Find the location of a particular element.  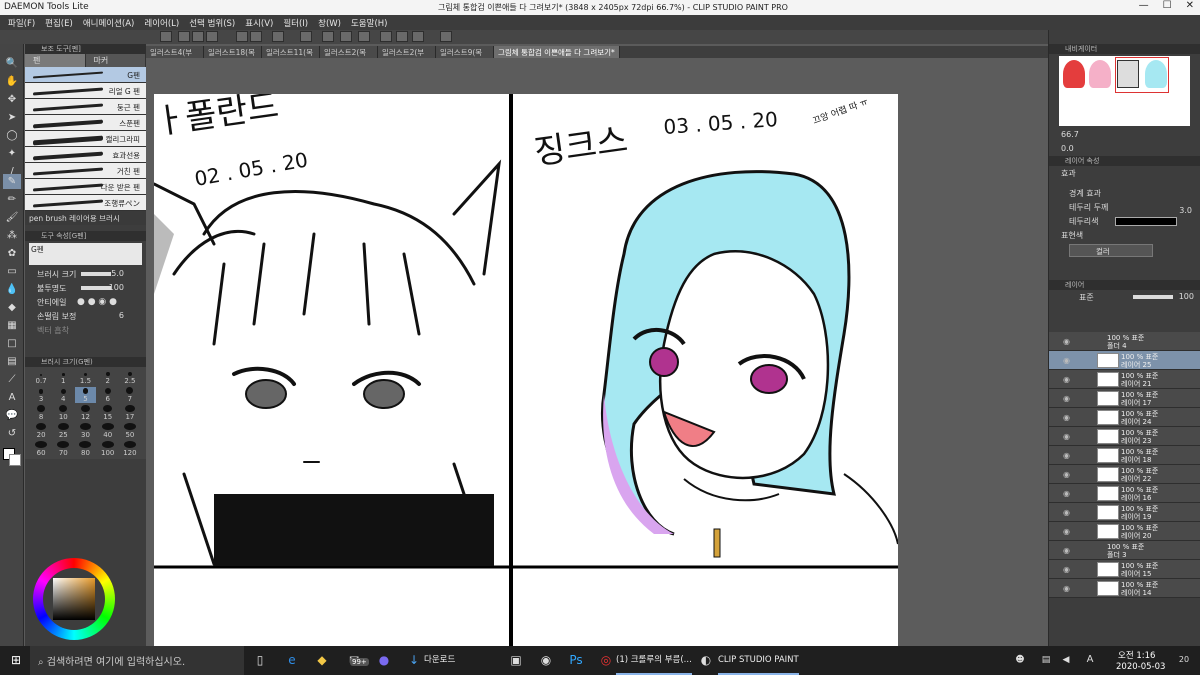

network-icon: ▤ is located at coordinates (1046, 660).